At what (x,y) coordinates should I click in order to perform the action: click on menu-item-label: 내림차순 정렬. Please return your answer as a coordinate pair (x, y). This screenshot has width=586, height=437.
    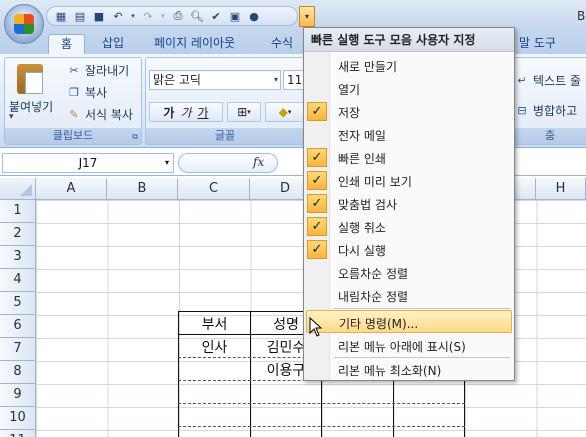
    Looking at the image, I should click on (373, 297).